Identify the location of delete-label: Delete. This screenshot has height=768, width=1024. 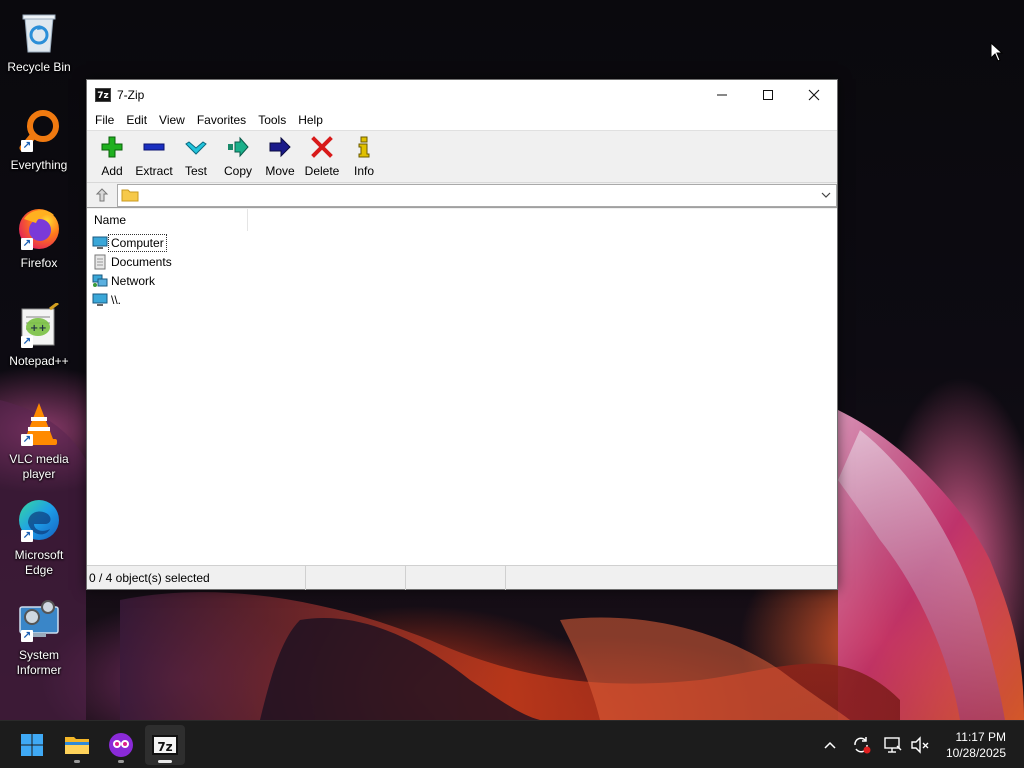
(322, 171).